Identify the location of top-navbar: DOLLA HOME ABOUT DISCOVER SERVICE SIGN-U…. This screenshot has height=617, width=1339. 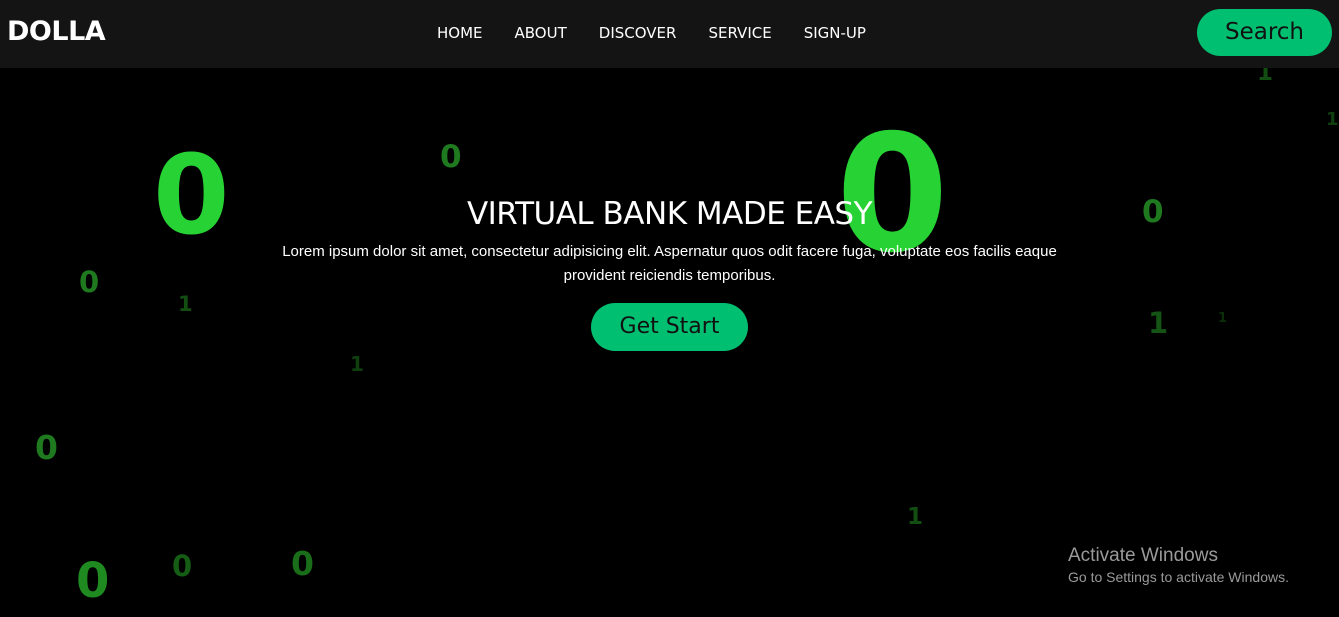
(669, 34).